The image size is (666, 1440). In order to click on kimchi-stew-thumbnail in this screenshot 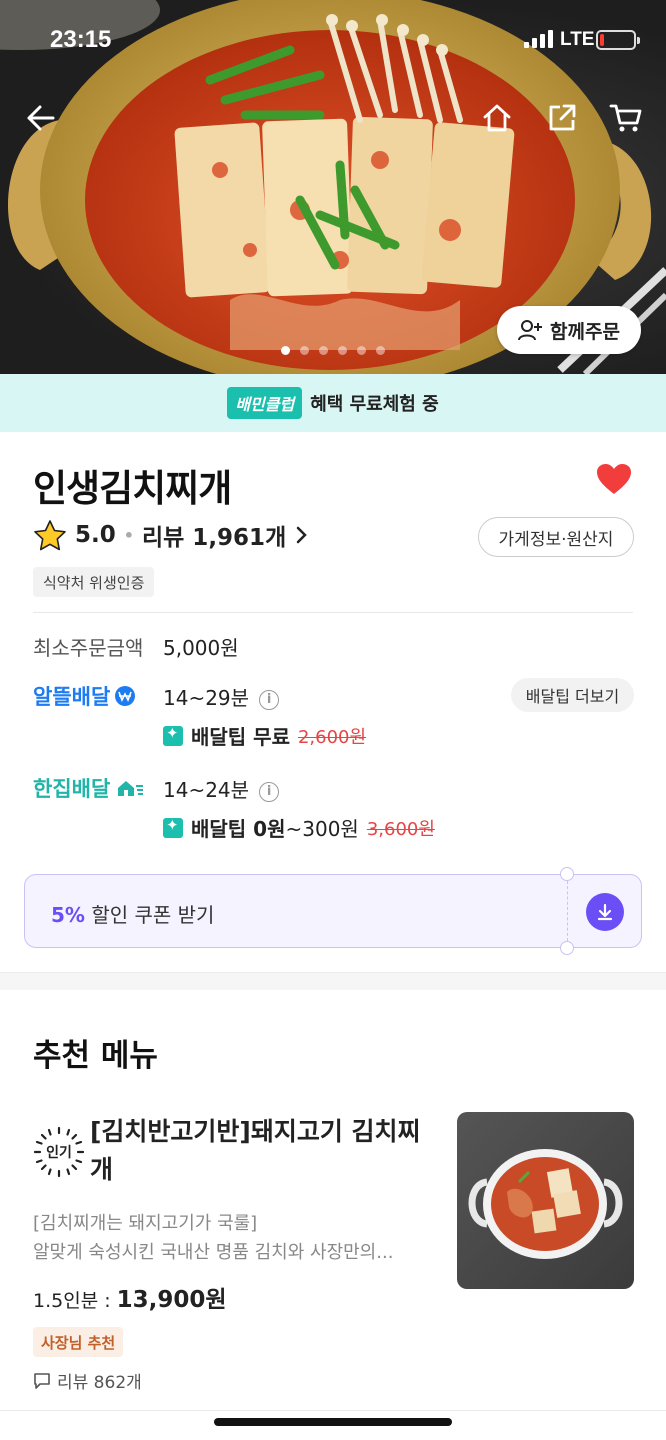, I will do `click(545, 1204)`.